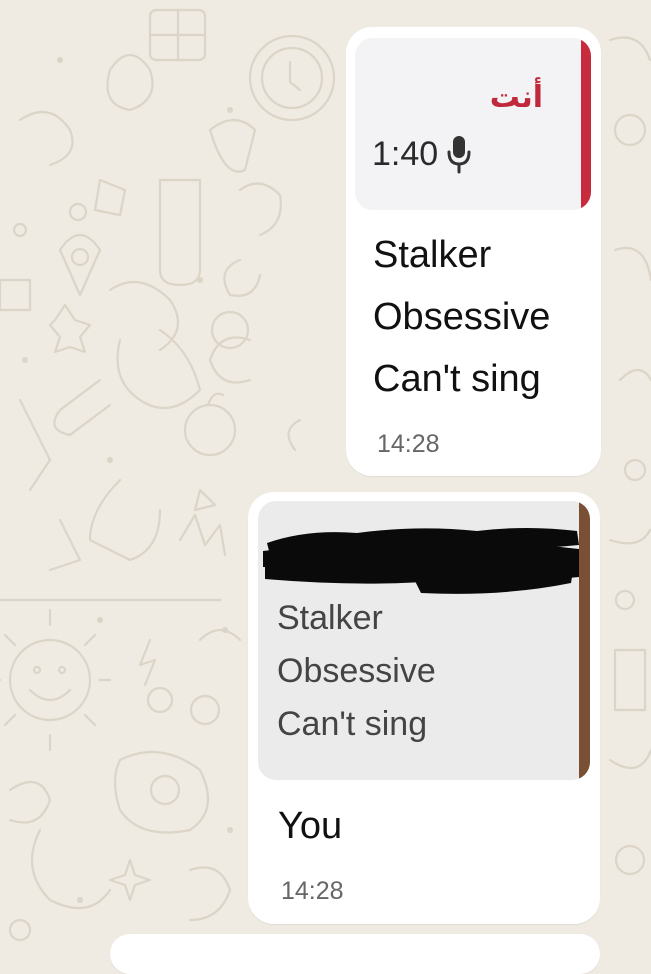 The width and height of the screenshot is (651, 974). Describe the element at coordinates (459, 154) in the screenshot. I see `microphone-icon` at that location.